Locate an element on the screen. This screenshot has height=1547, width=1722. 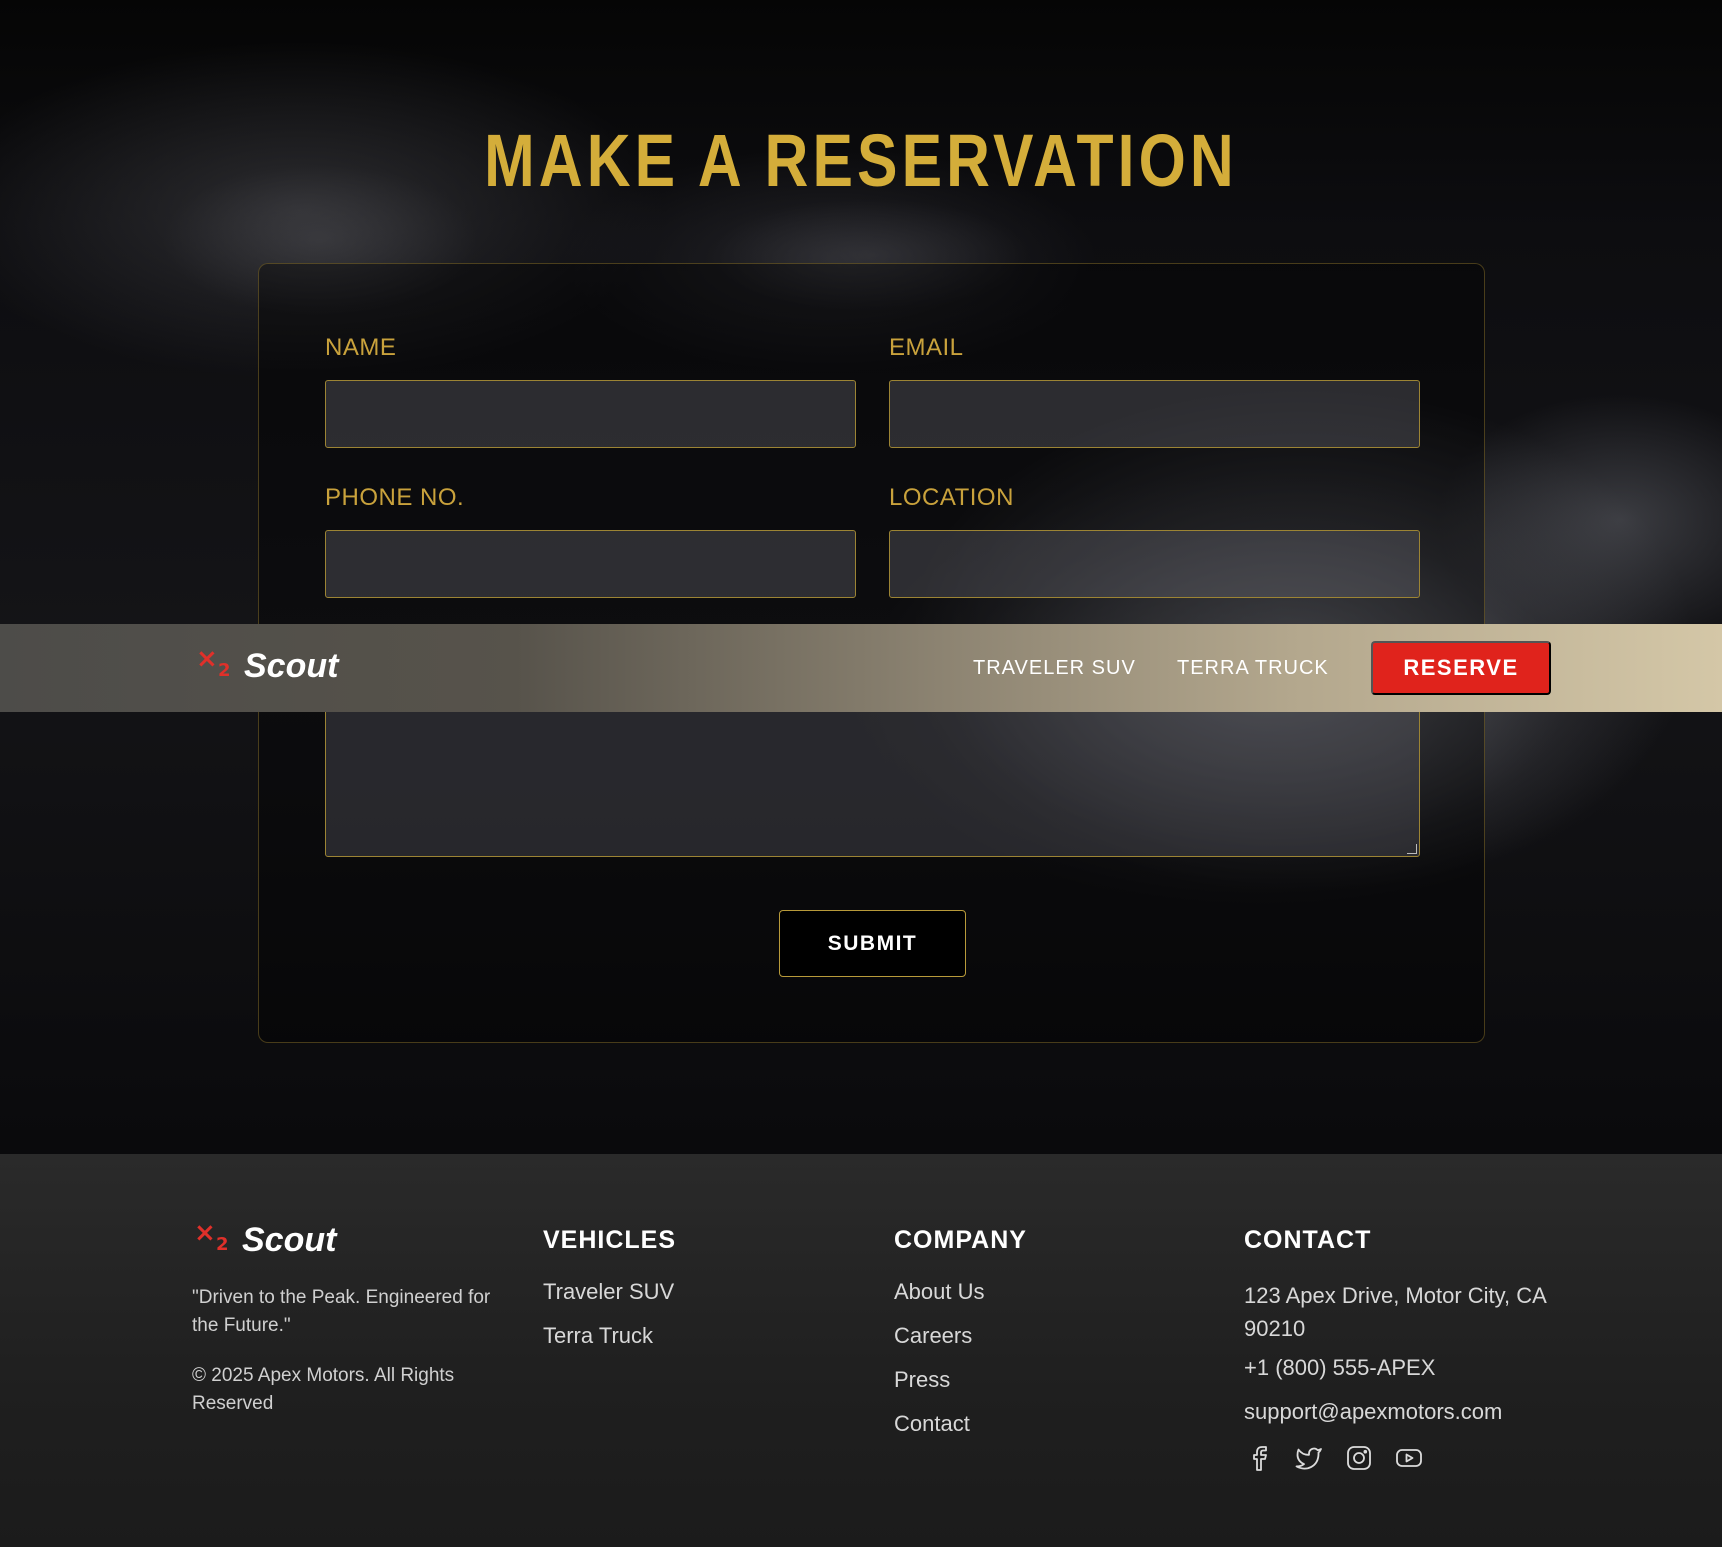
phone-field is located at coordinates (590, 564).